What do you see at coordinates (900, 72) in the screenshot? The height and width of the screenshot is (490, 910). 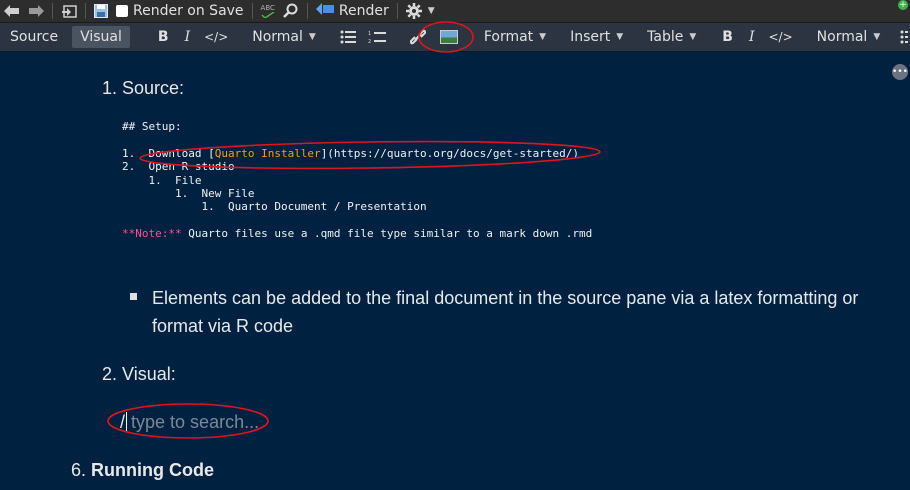 I see `more-options-icon: •••` at bounding box center [900, 72].